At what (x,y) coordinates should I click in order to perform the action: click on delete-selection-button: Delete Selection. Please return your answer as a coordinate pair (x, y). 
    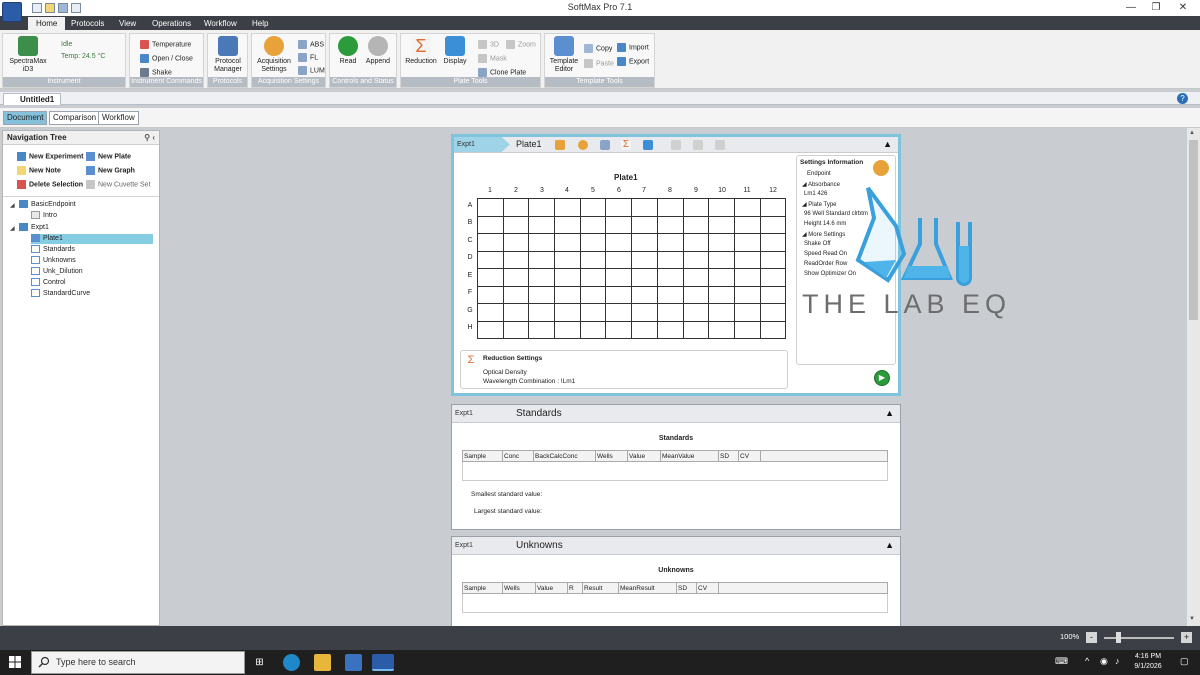
    Looking at the image, I should click on (50, 185).